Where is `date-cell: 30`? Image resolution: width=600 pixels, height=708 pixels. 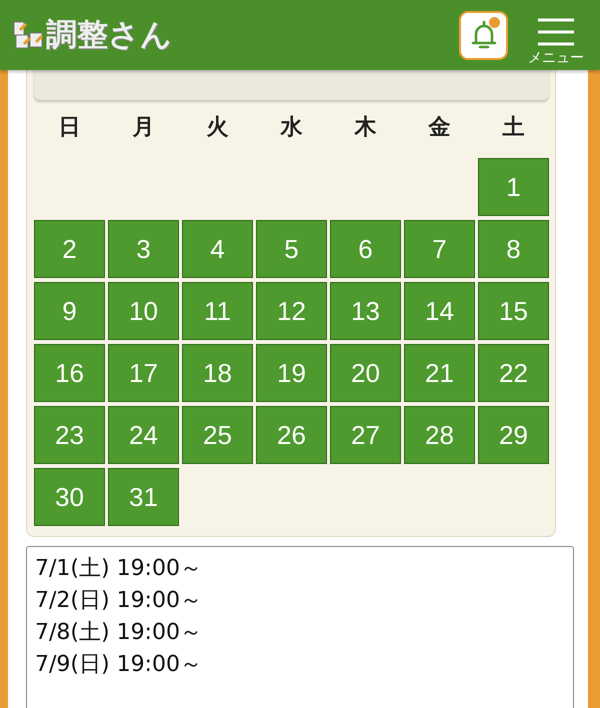 date-cell: 30 is located at coordinates (69, 497).